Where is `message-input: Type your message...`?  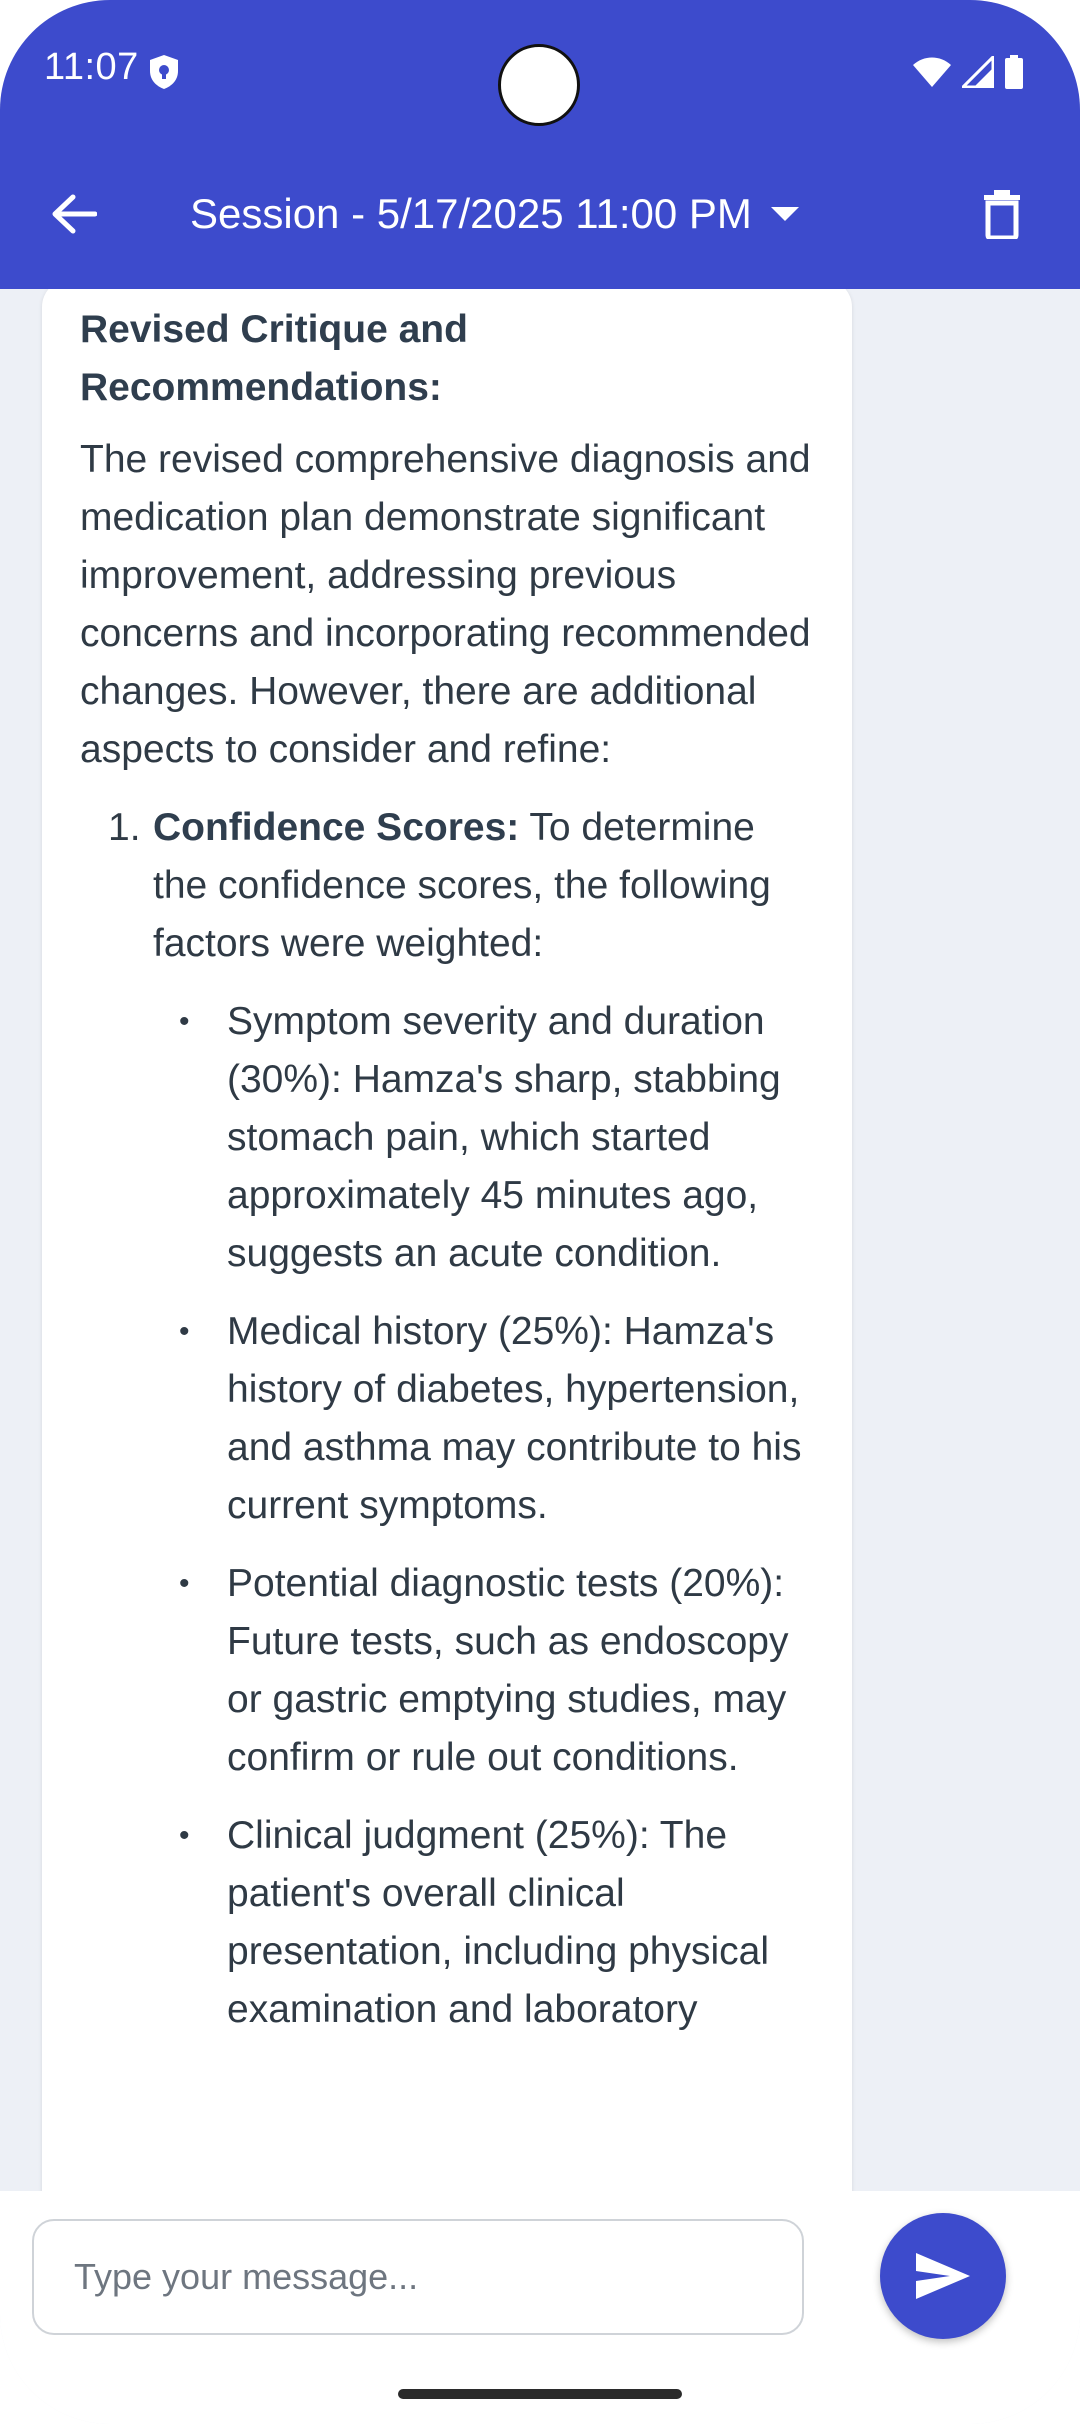 message-input: Type your message... is located at coordinates (418, 2277).